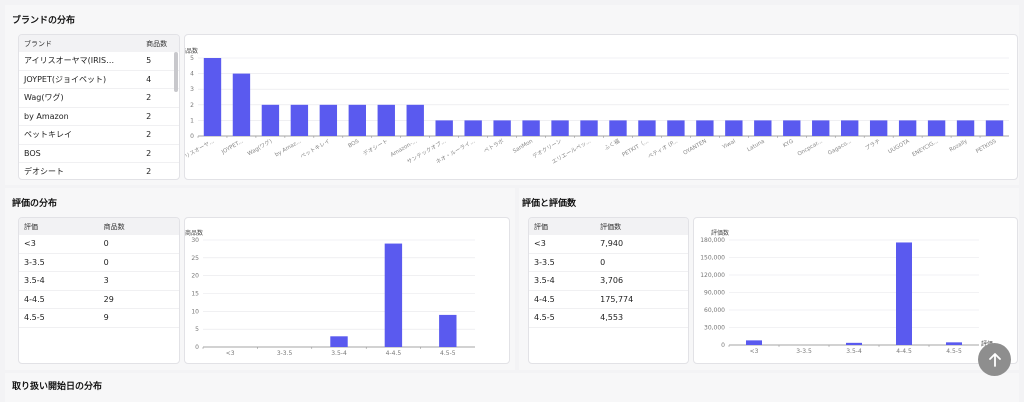 Image resolution: width=1024 pixels, height=402 pixels. Describe the element at coordinates (99, 98) in the screenshot. I see `table-row: Wag(ワグ) 2` at that location.